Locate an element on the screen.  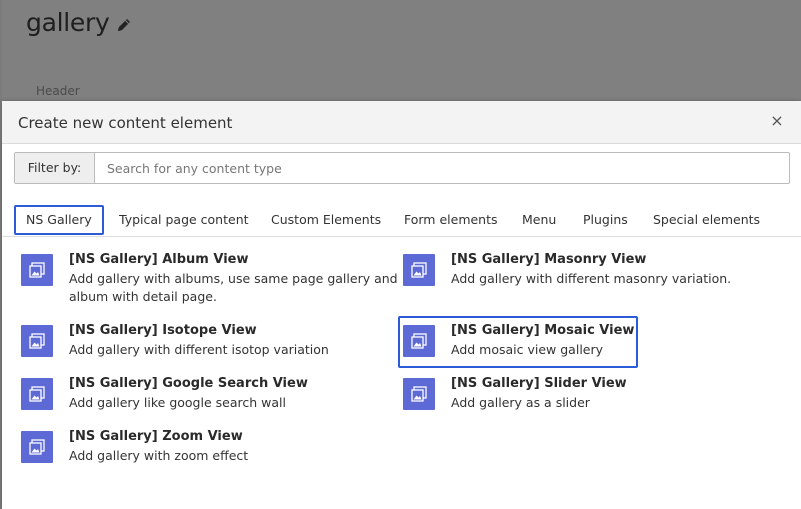
tab-custom-elements: Custom Elements is located at coordinates (326, 220).